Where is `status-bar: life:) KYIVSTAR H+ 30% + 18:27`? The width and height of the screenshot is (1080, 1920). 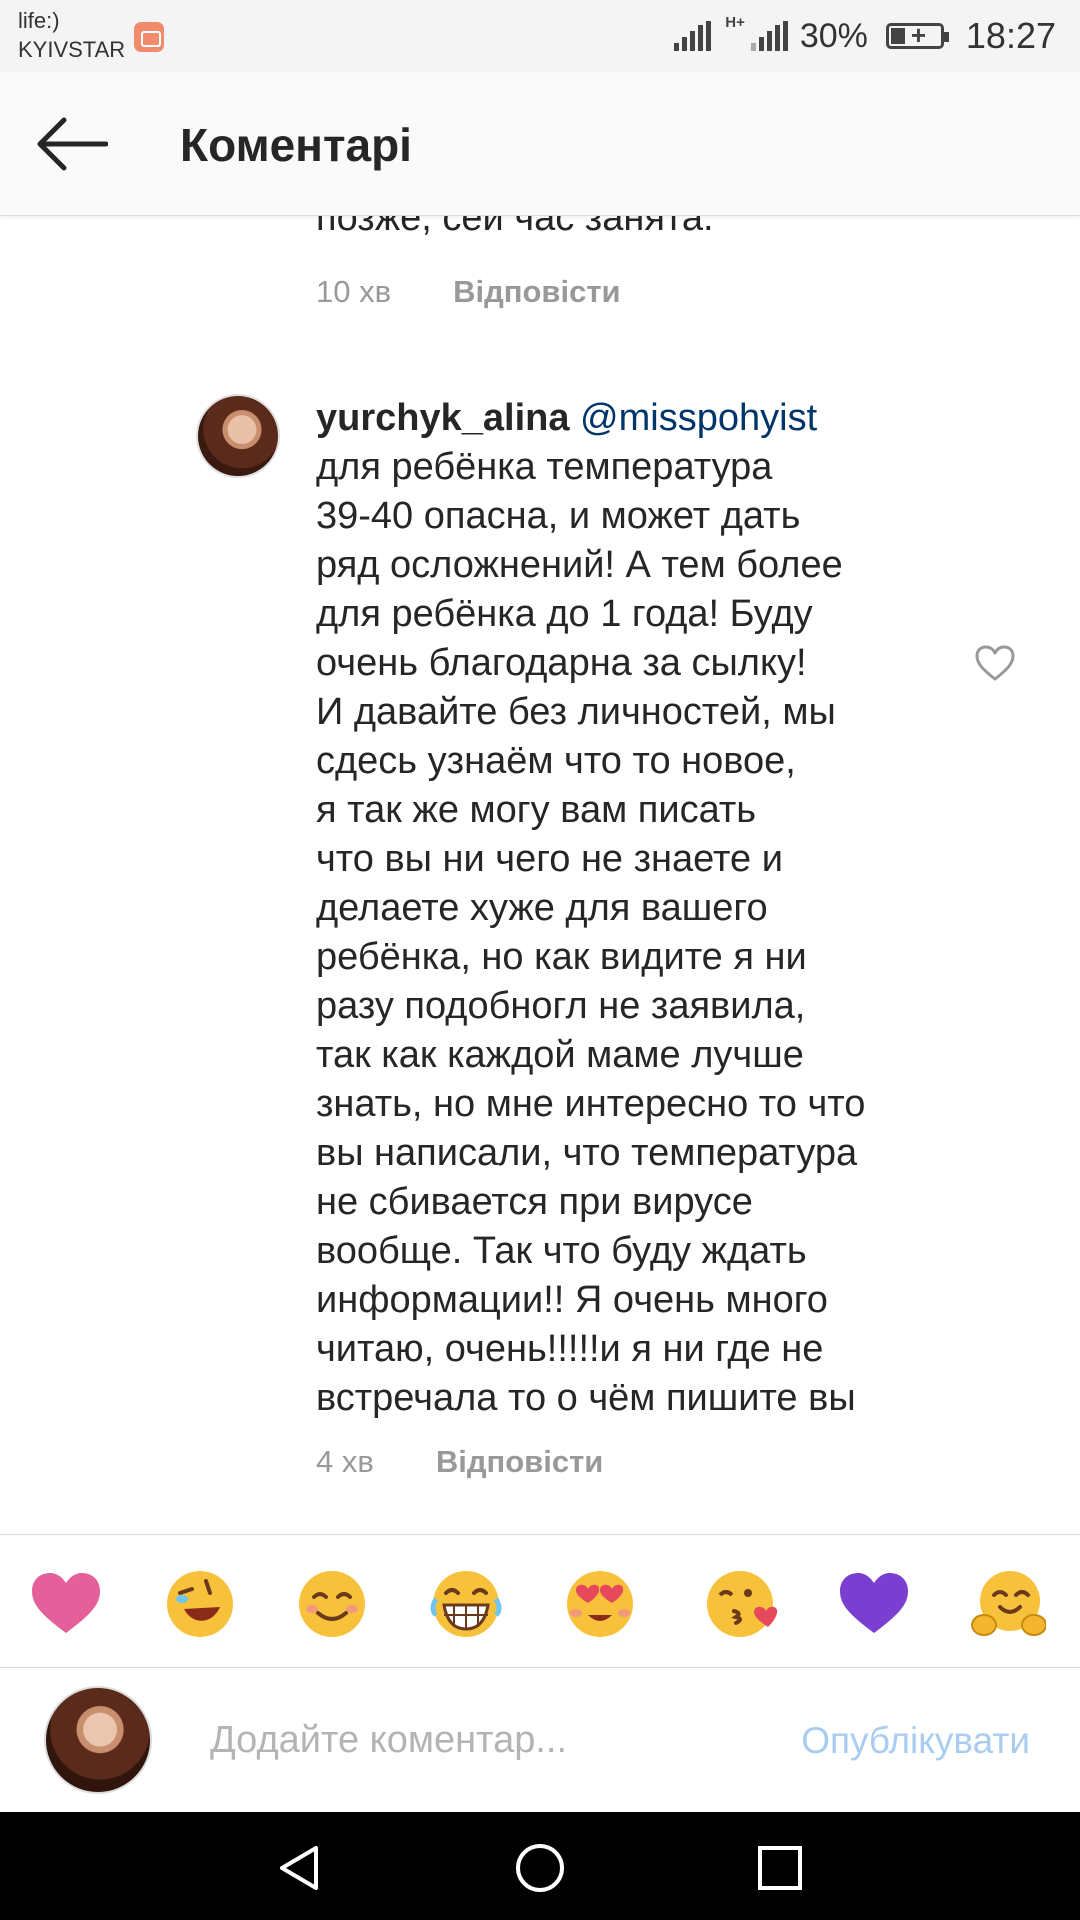 status-bar: life:) KYIVSTAR H+ 30% + 18:27 is located at coordinates (540, 36).